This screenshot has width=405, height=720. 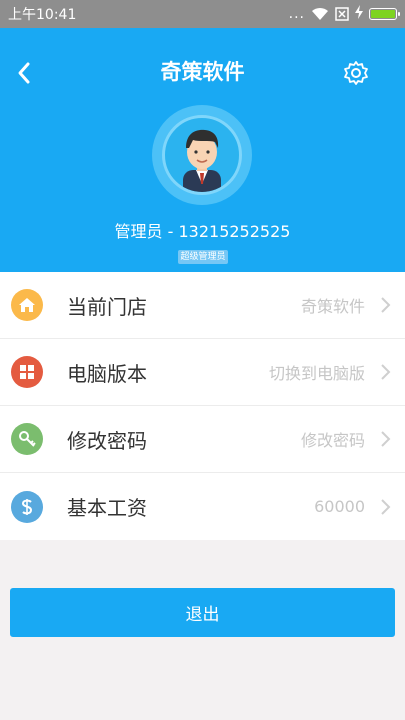 What do you see at coordinates (202, 439) in the screenshot?
I see `menu-item-change-password: 修改密码 修改密码` at bounding box center [202, 439].